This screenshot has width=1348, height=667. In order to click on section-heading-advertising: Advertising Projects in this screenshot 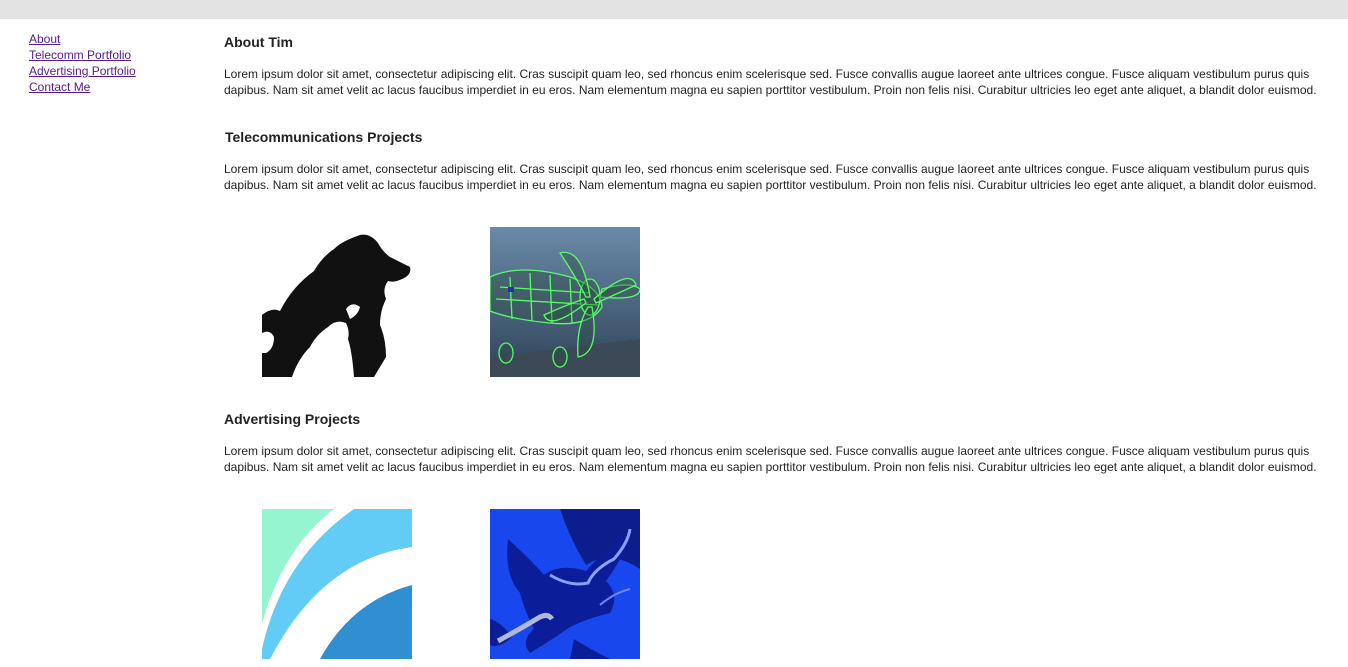, I will do `click(292, 419)`.